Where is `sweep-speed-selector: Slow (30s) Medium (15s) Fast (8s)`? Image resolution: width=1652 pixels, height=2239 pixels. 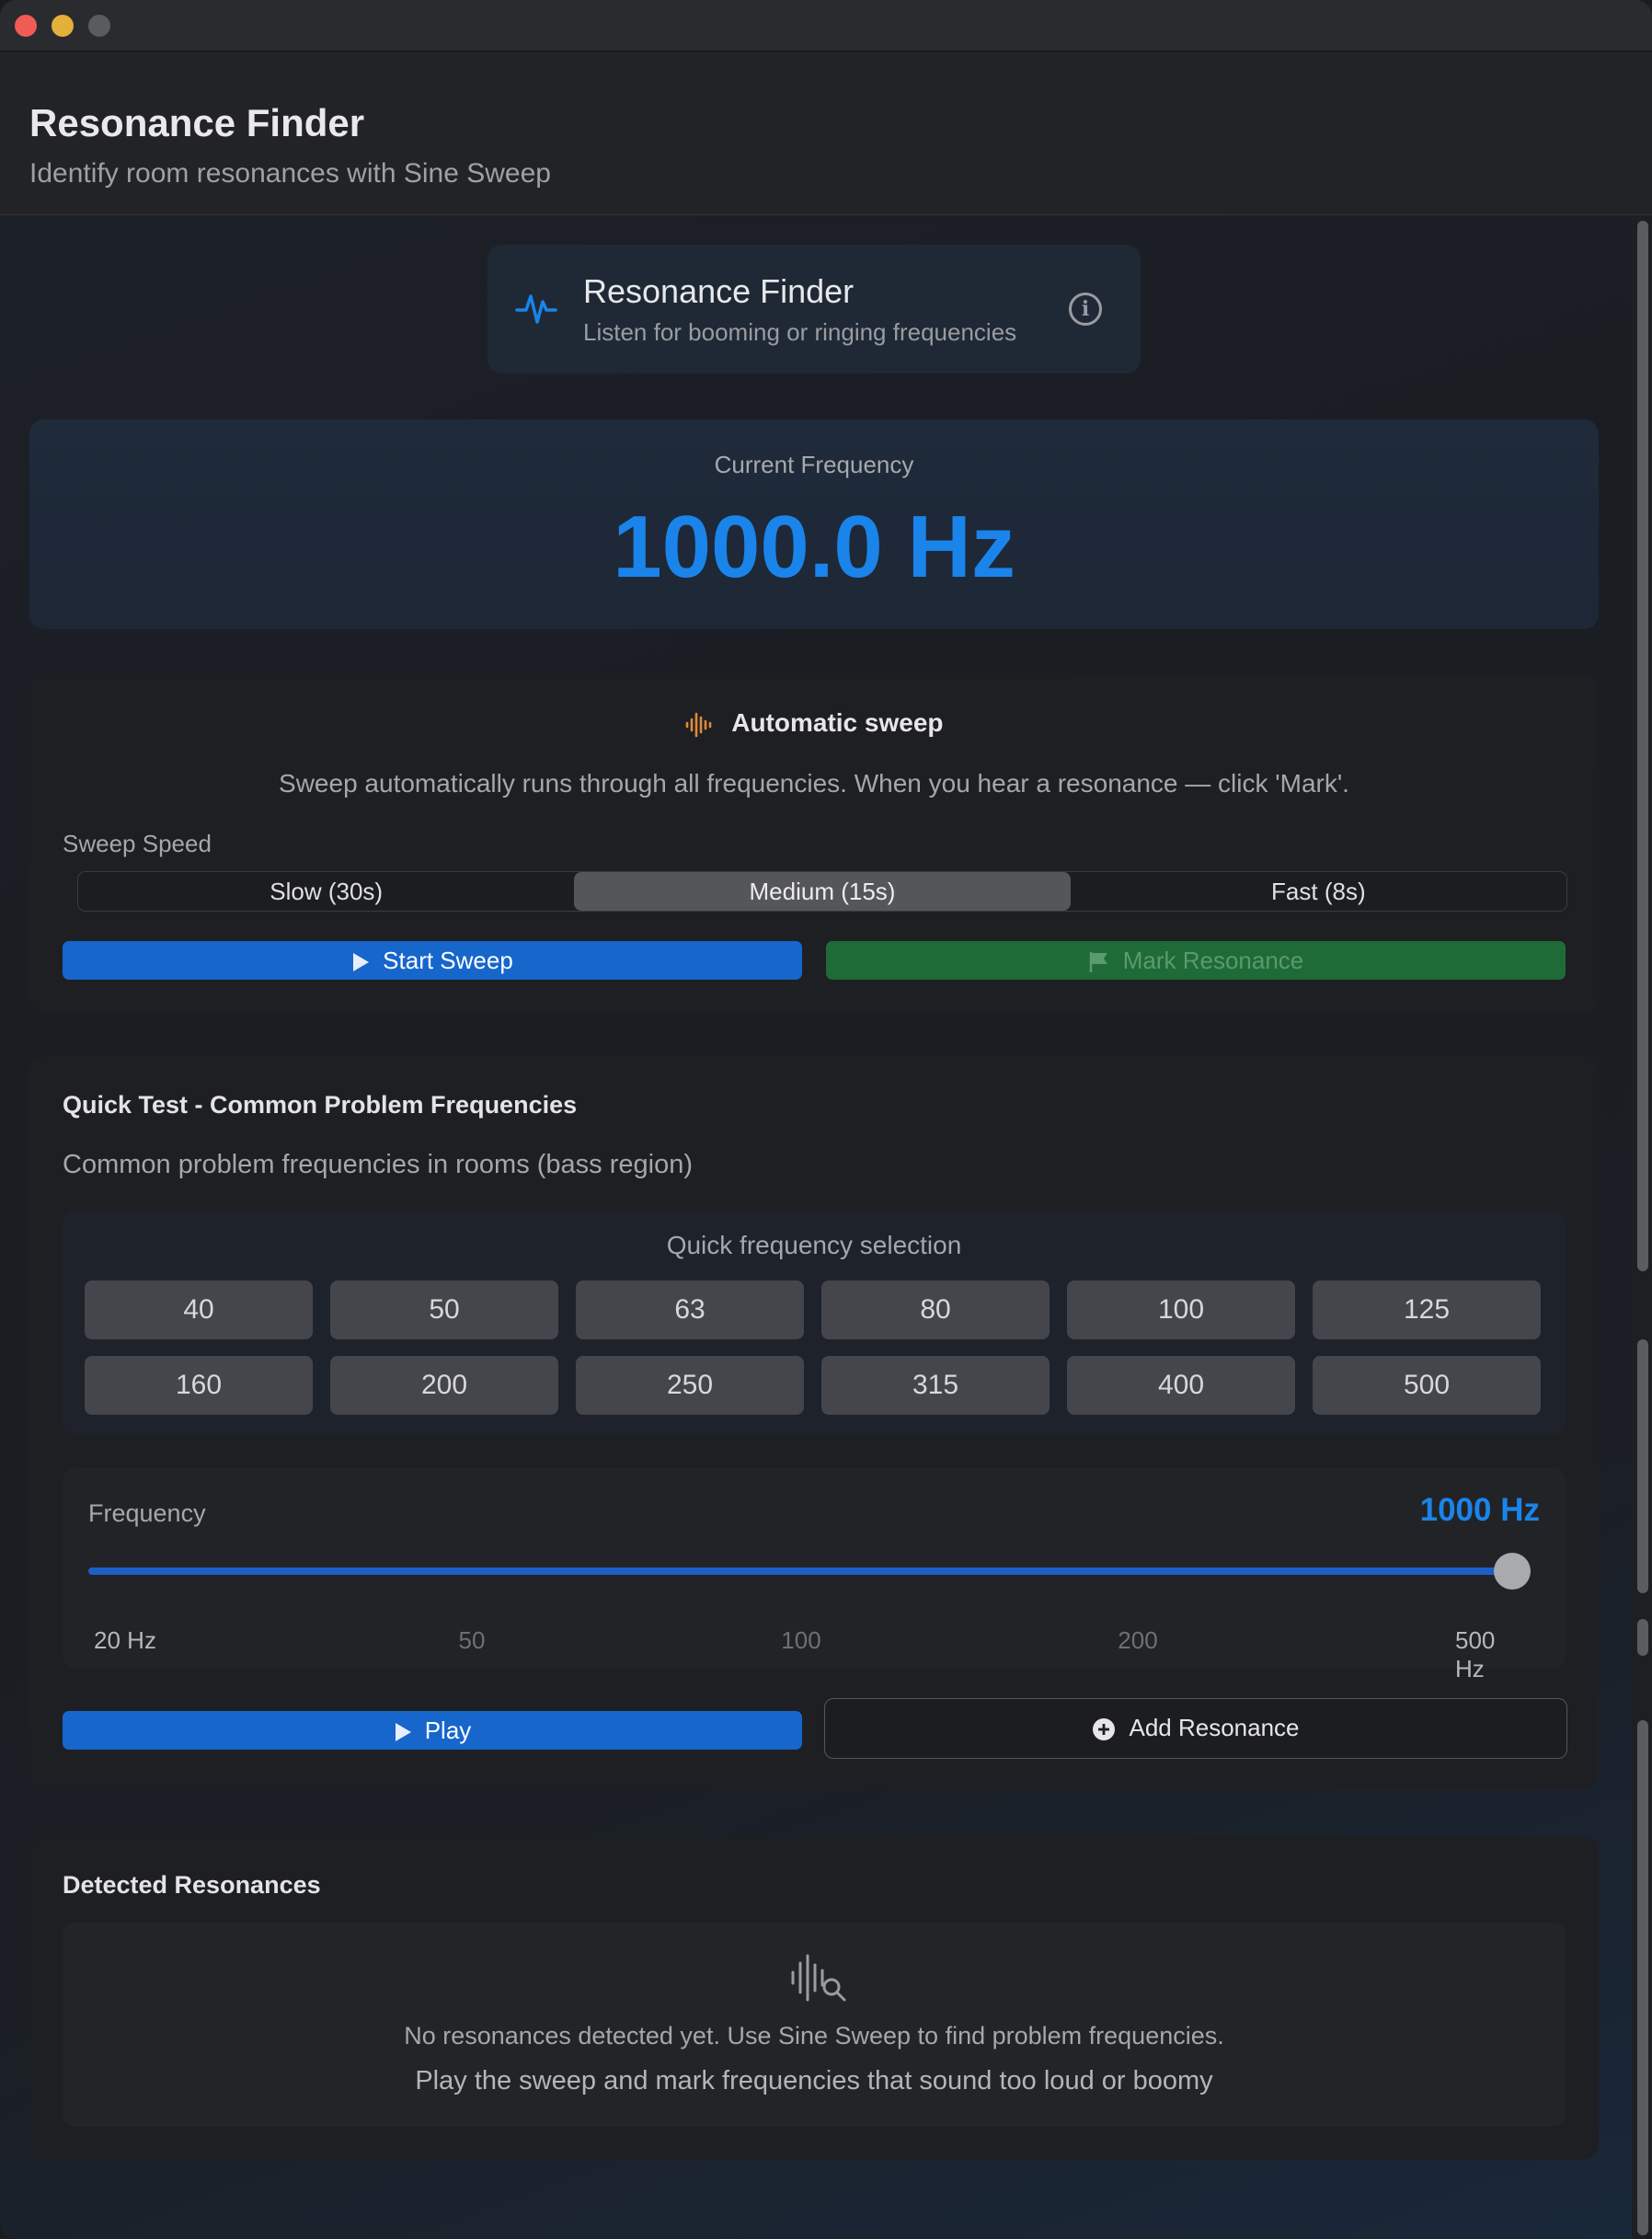
sweep-speed-selector: Slow (30s) Medium (15s) Fast (8s) is located at coordinates (822, 891).